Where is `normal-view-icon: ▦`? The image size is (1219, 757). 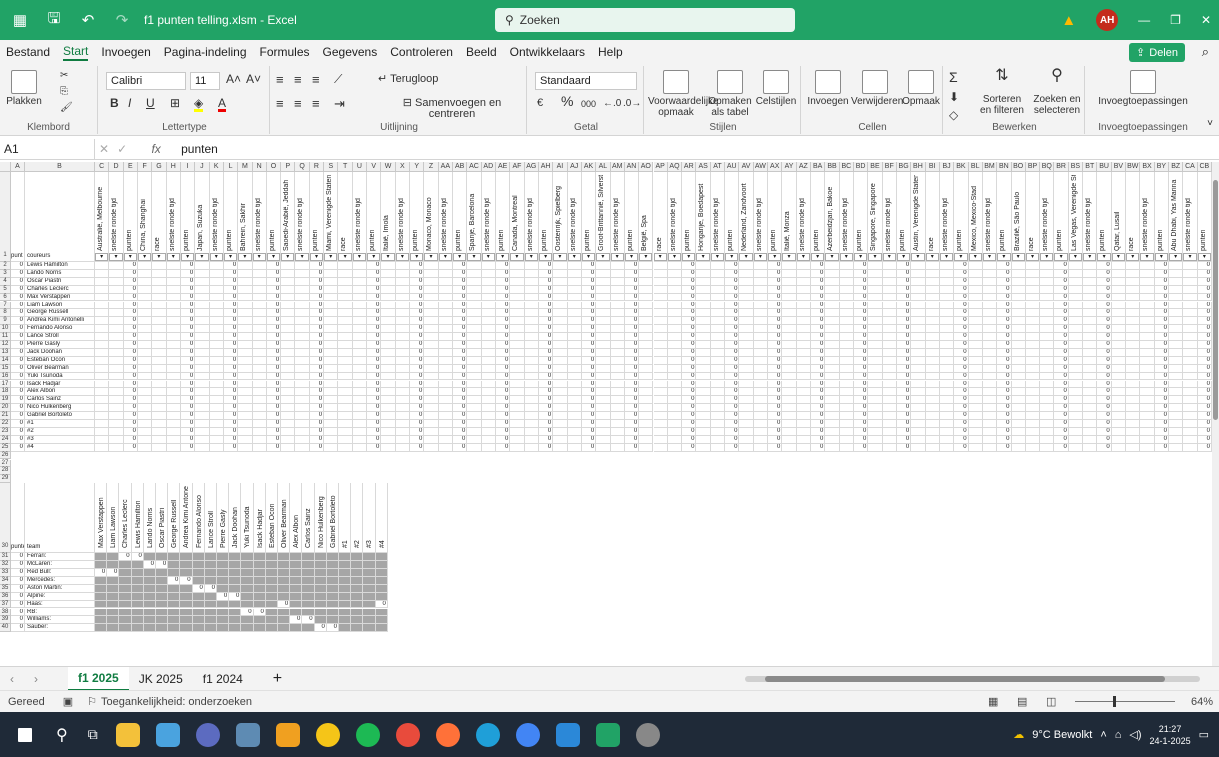 normal-view-icon: ▦ is located at coordinates (993, 701).